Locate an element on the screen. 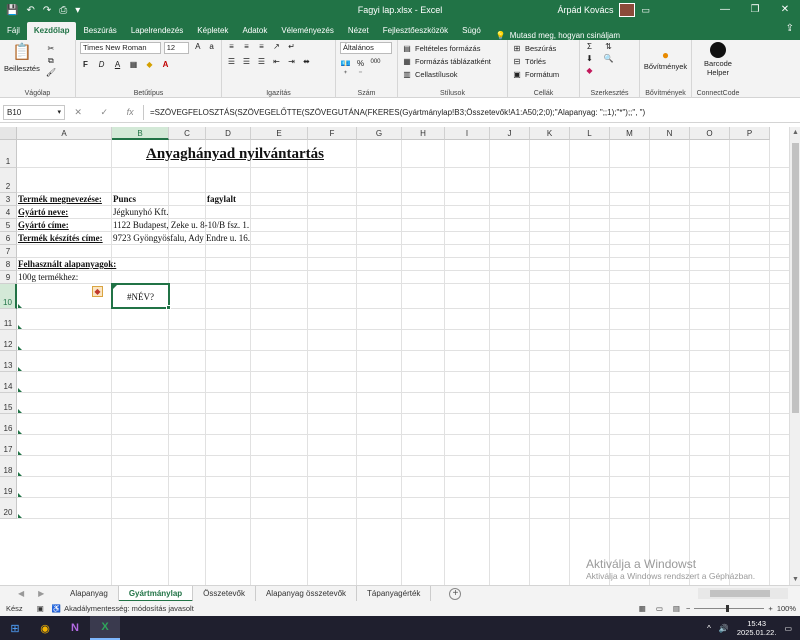  row-header-8: 8 is located at coordinates (8, 264).